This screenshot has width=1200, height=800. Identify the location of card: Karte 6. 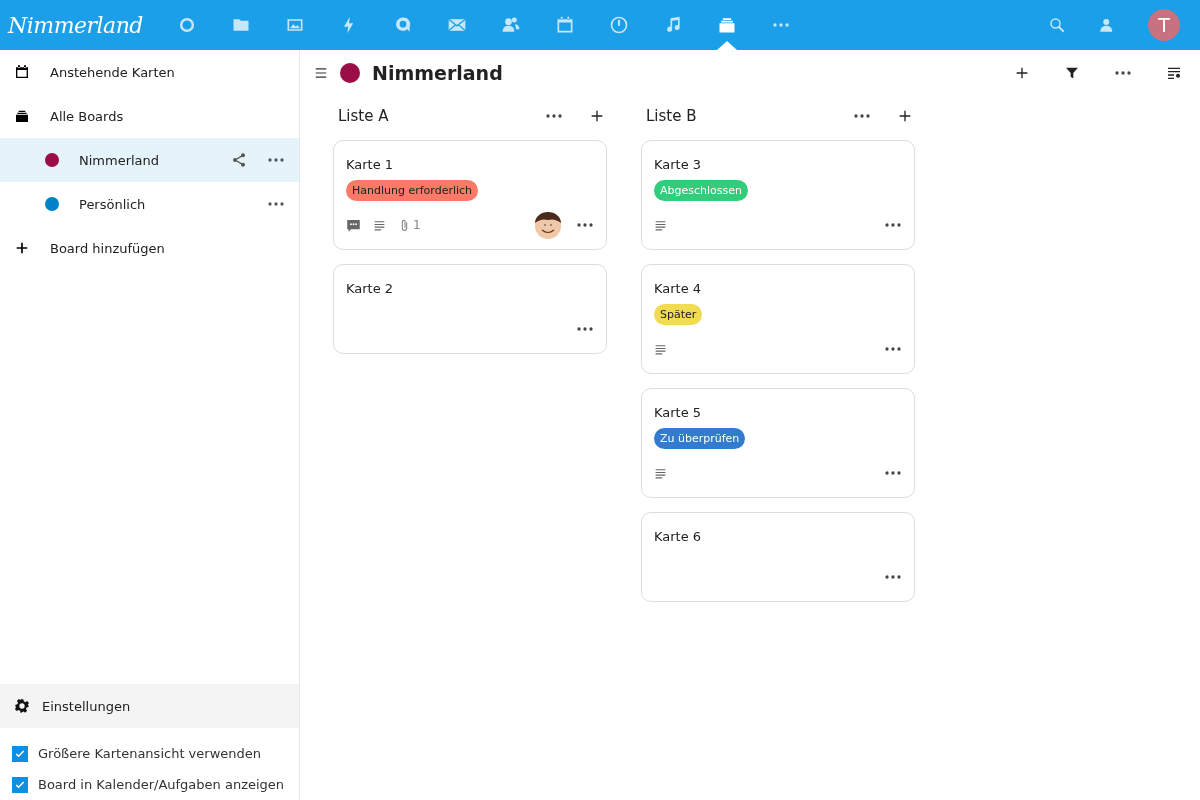
(778, 557).